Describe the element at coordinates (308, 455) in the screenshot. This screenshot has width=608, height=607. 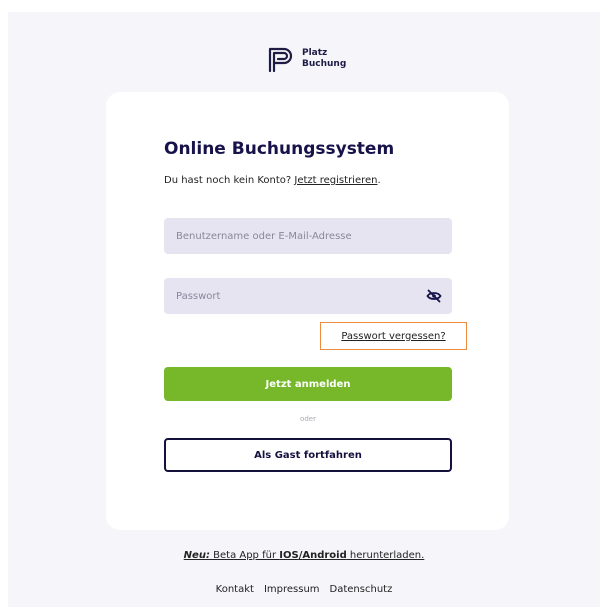
I see `guest-button: Als Gast fortfahren` at that location.